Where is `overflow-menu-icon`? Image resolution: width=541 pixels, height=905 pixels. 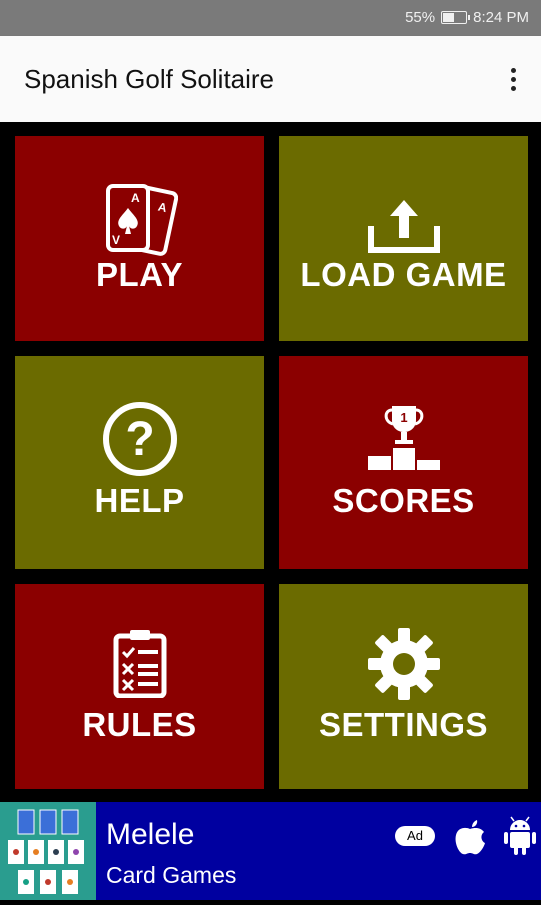 overflow-menu-icon is located at coordinates (513, 79).